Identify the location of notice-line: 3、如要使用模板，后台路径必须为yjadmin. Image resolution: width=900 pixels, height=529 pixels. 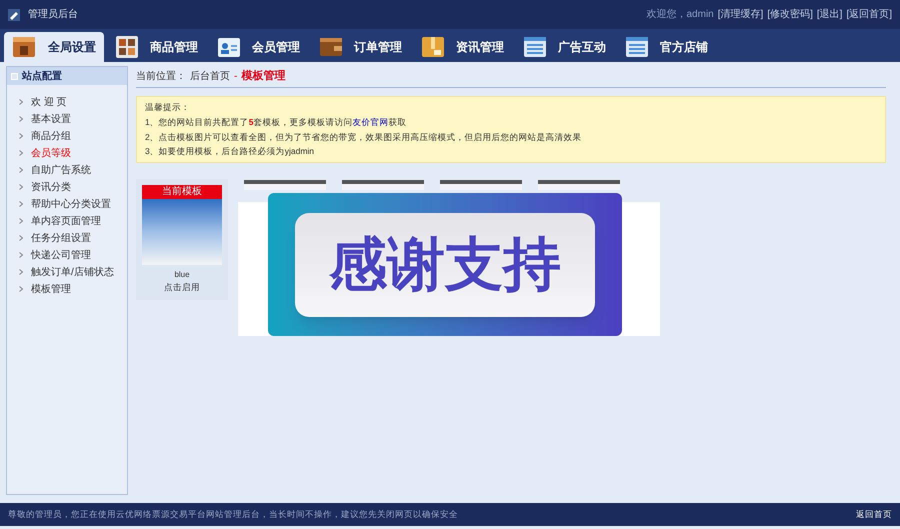
(230, 151).